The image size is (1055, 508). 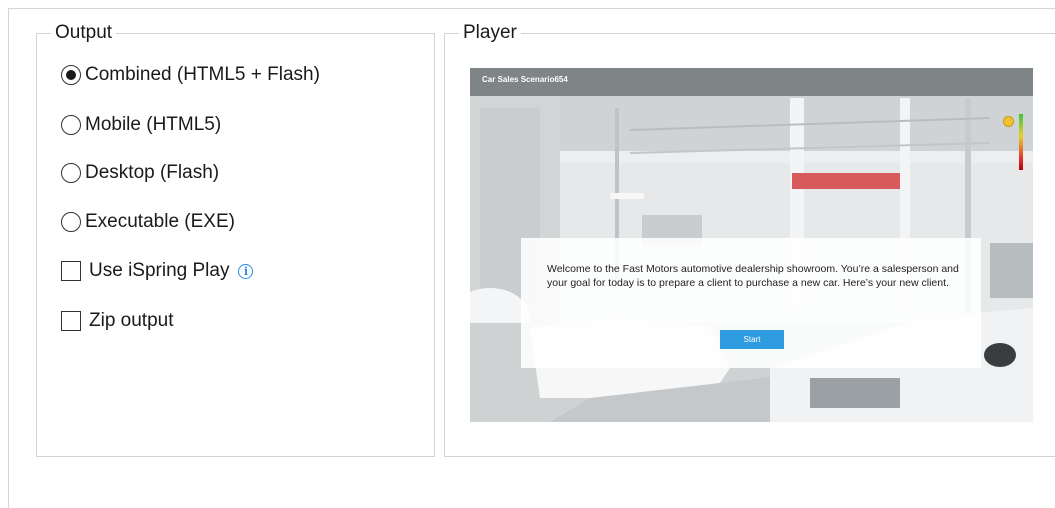 I want to click on checkbox-zip-output: Zip output, so click(x=117, y=321).